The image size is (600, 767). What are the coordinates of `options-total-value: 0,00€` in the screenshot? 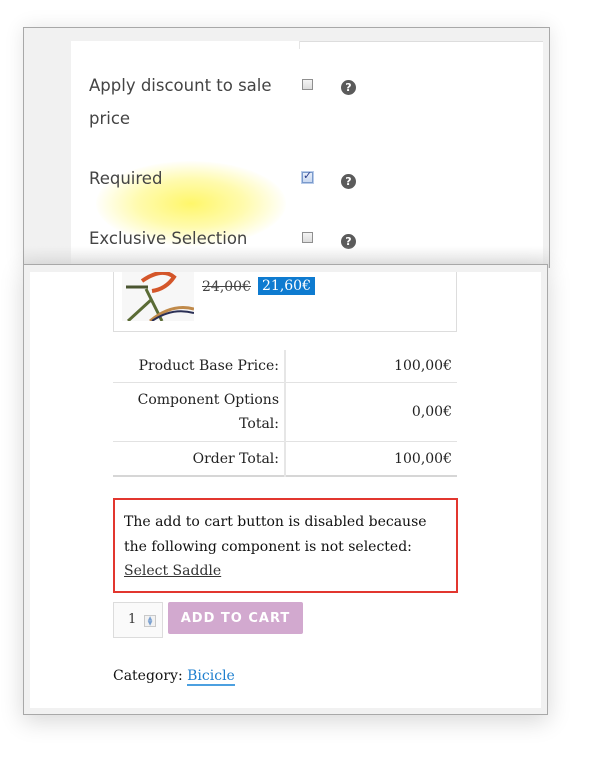 It's located at (371, 412).